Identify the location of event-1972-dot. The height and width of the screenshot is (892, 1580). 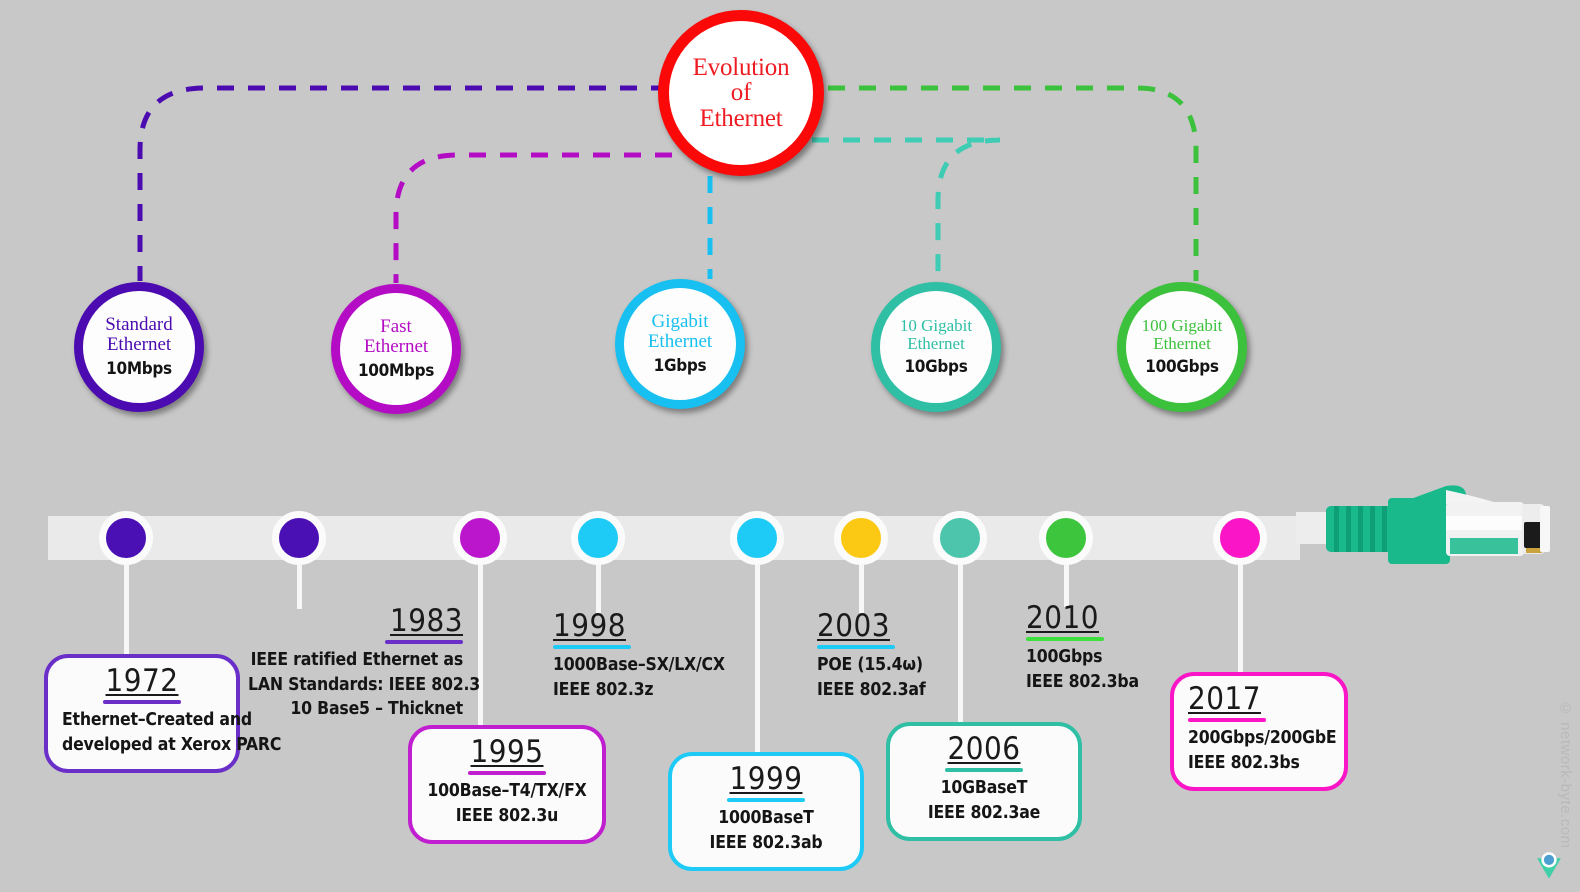
(126, 538).